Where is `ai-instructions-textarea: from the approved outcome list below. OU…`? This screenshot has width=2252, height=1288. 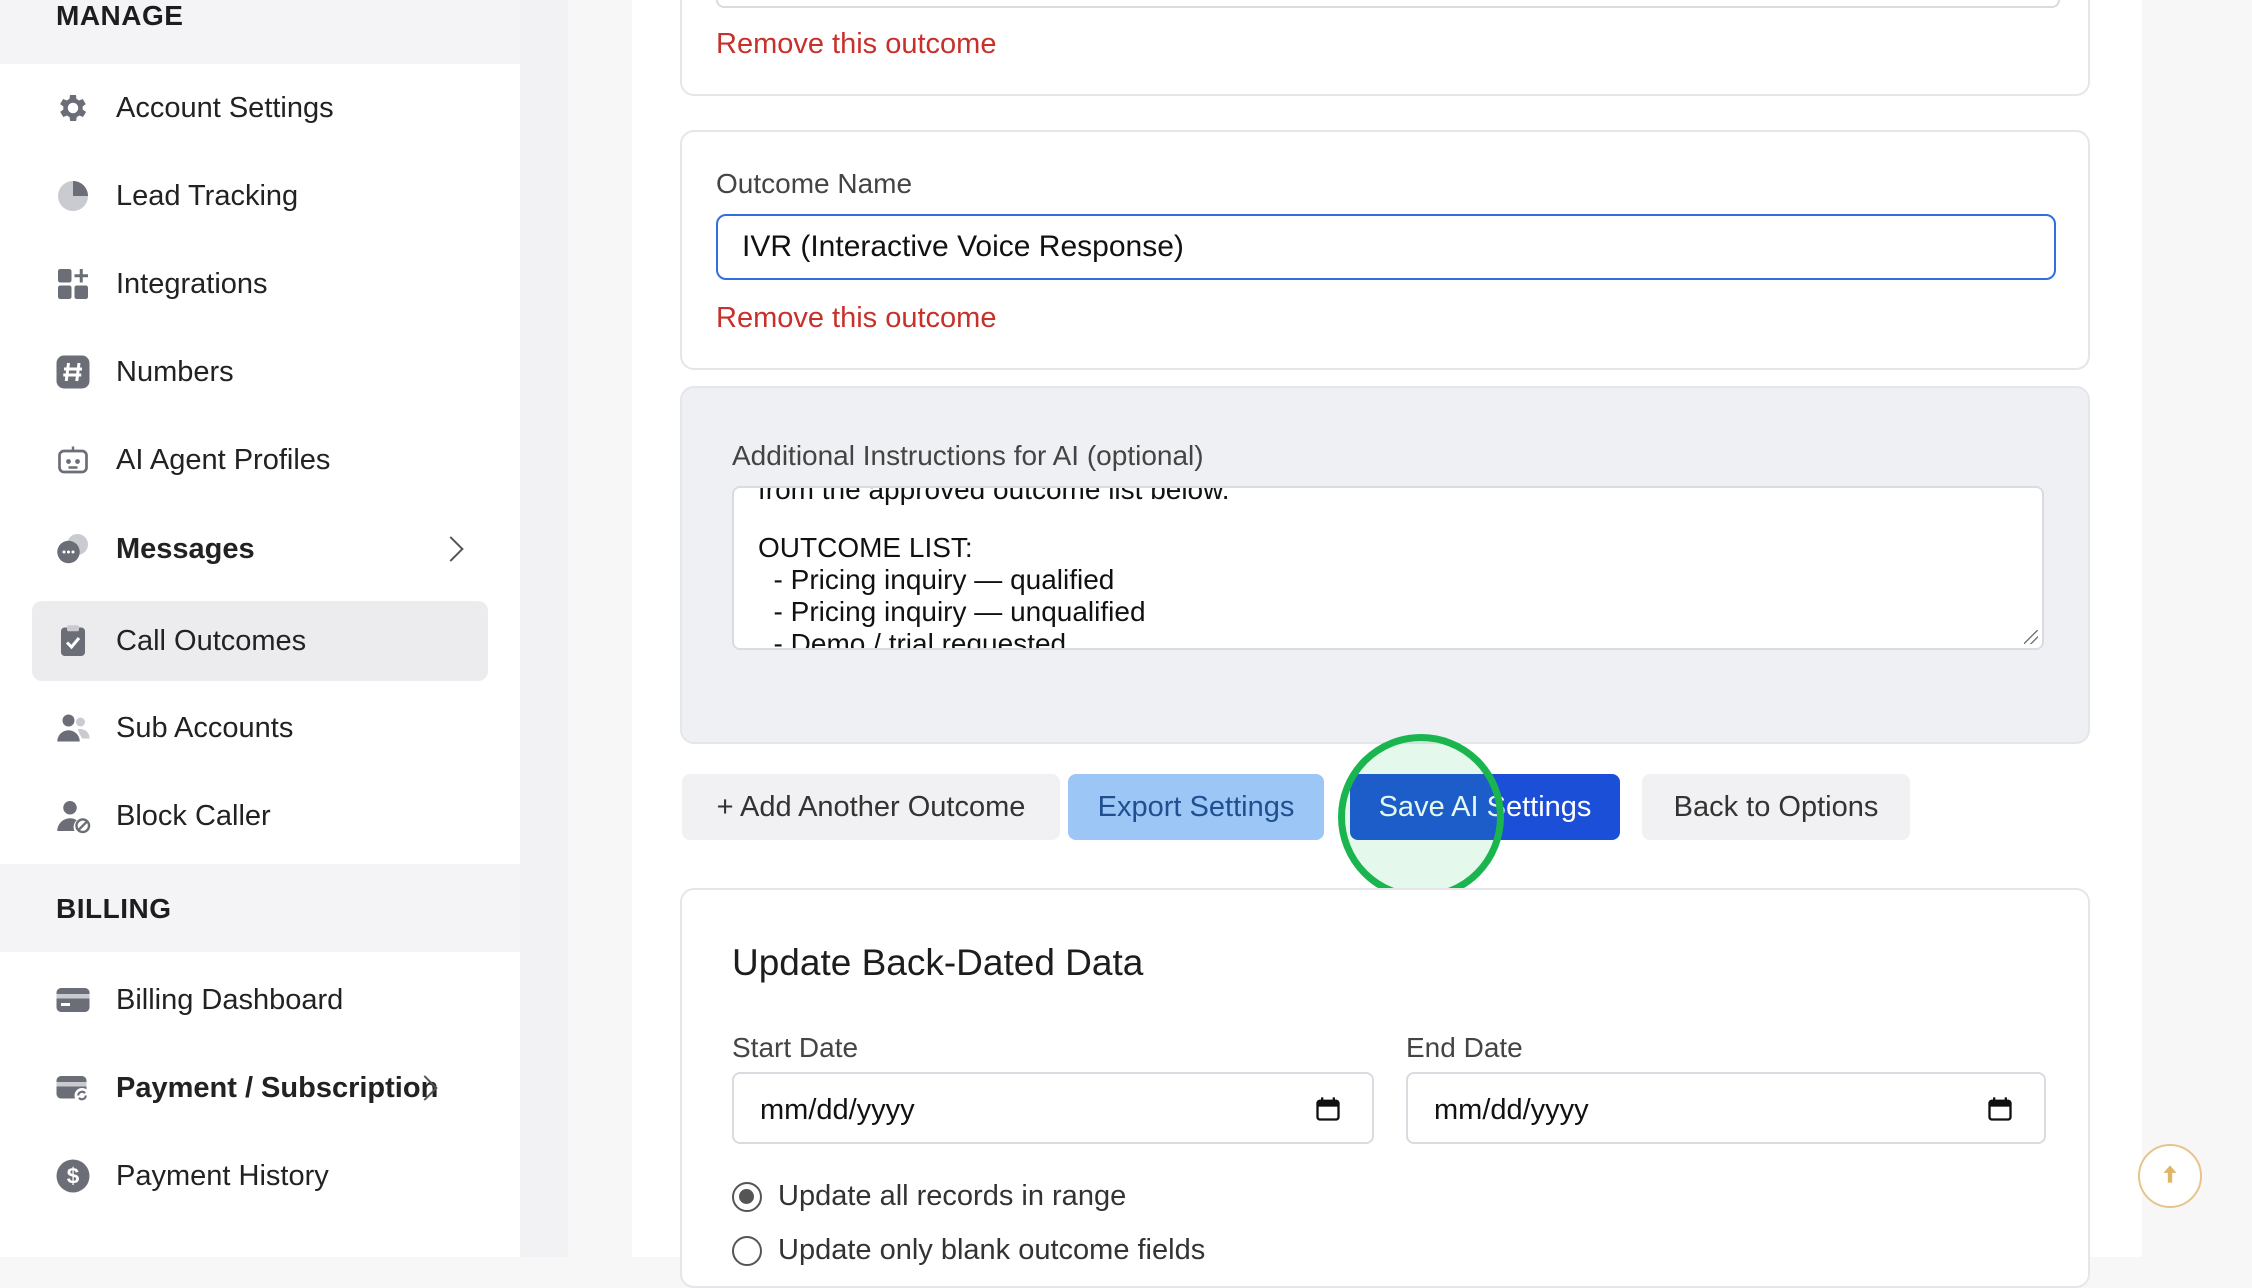 ai-instructions-textarea: from the approved outcome list below. OU… is located at coordinates (1388, 568).